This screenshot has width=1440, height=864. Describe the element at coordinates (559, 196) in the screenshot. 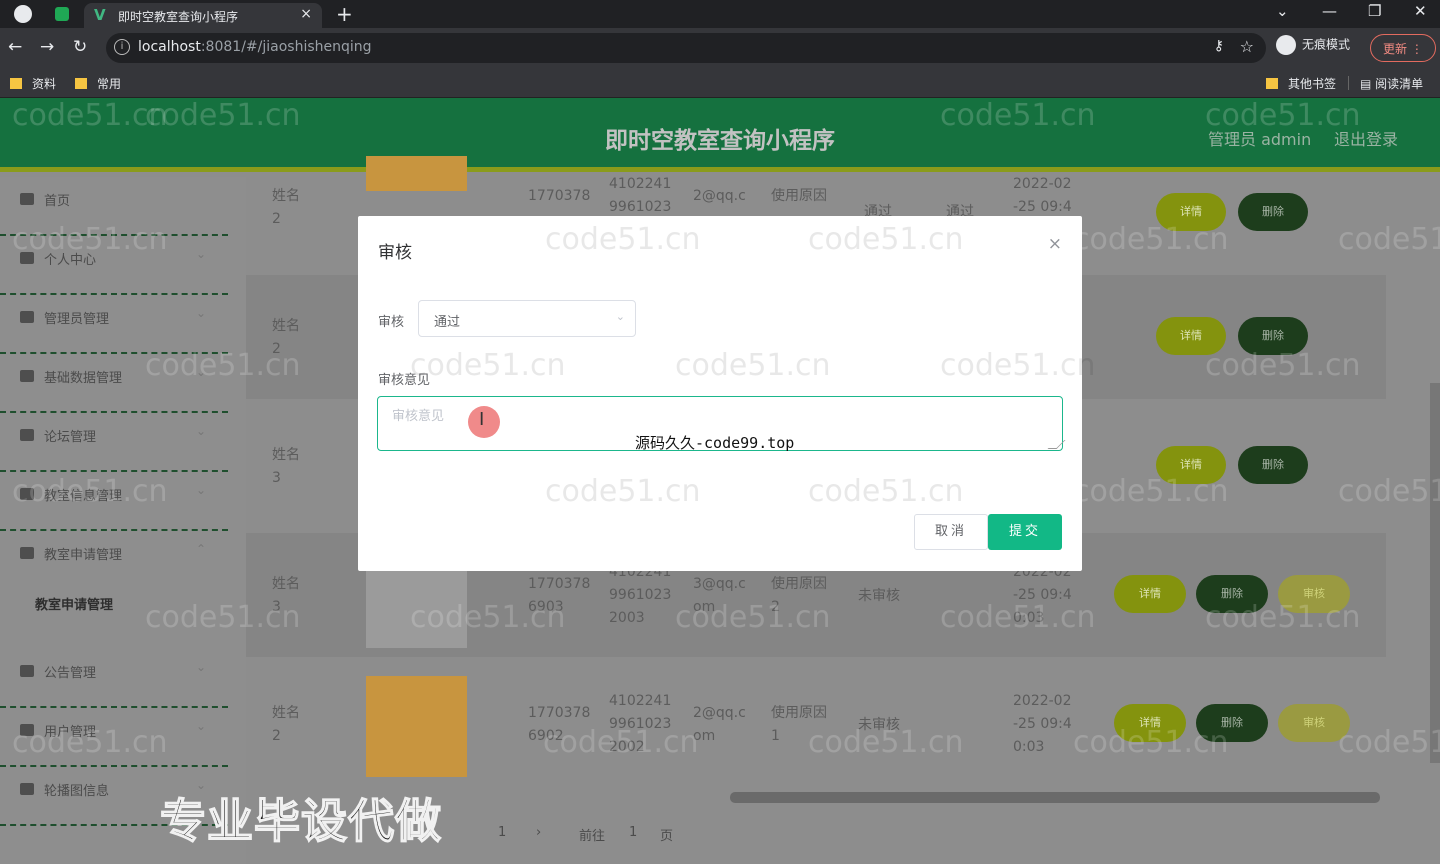

I see `phone-cell: 1770378` at that location.